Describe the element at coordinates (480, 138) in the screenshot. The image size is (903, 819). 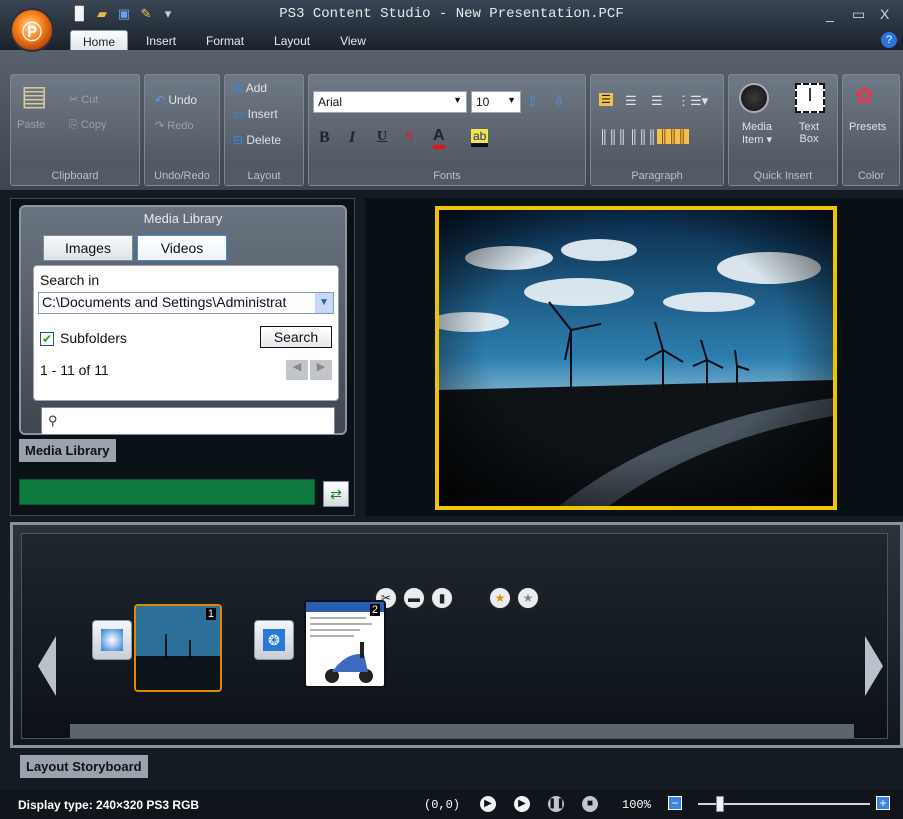
I see `highlight-button: ab` at that location.